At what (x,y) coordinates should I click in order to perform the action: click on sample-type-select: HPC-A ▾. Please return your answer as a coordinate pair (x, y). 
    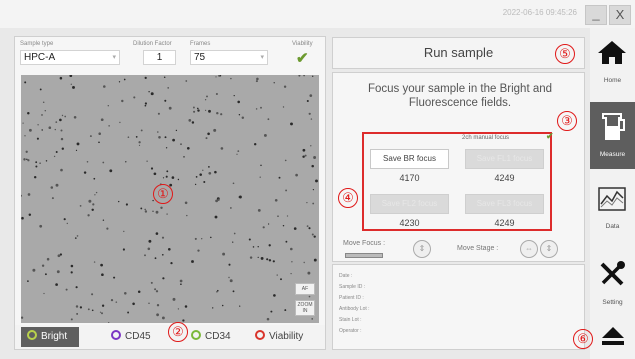
    Looking at the image, I should click on (70, 57).